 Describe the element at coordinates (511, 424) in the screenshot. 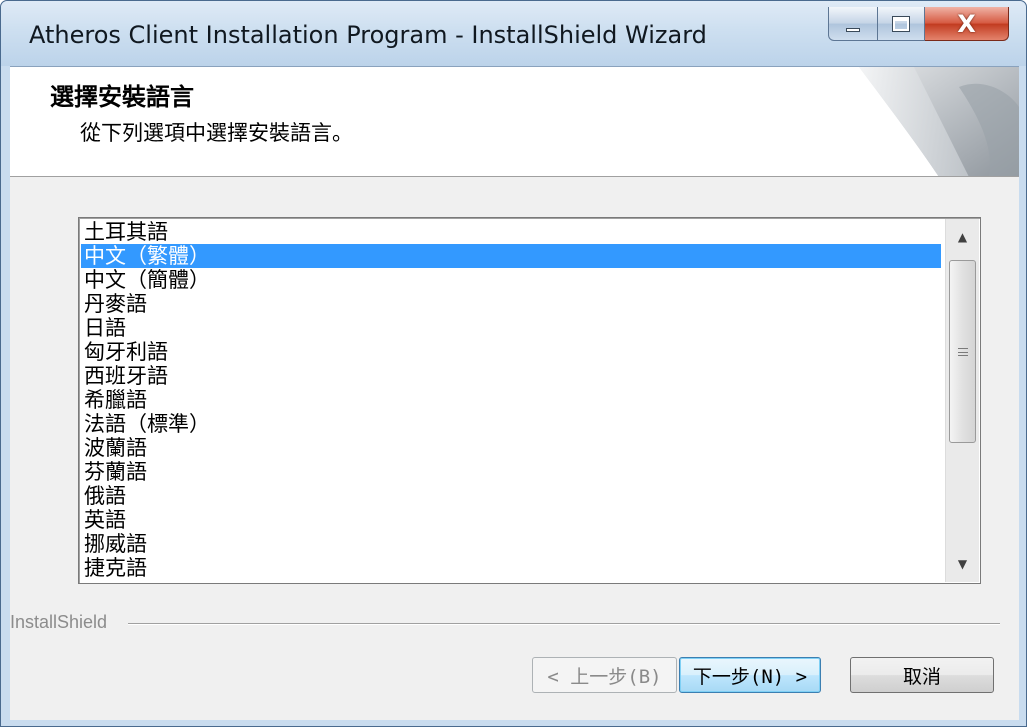

I see `language-item: 法語（標準）` at that location.